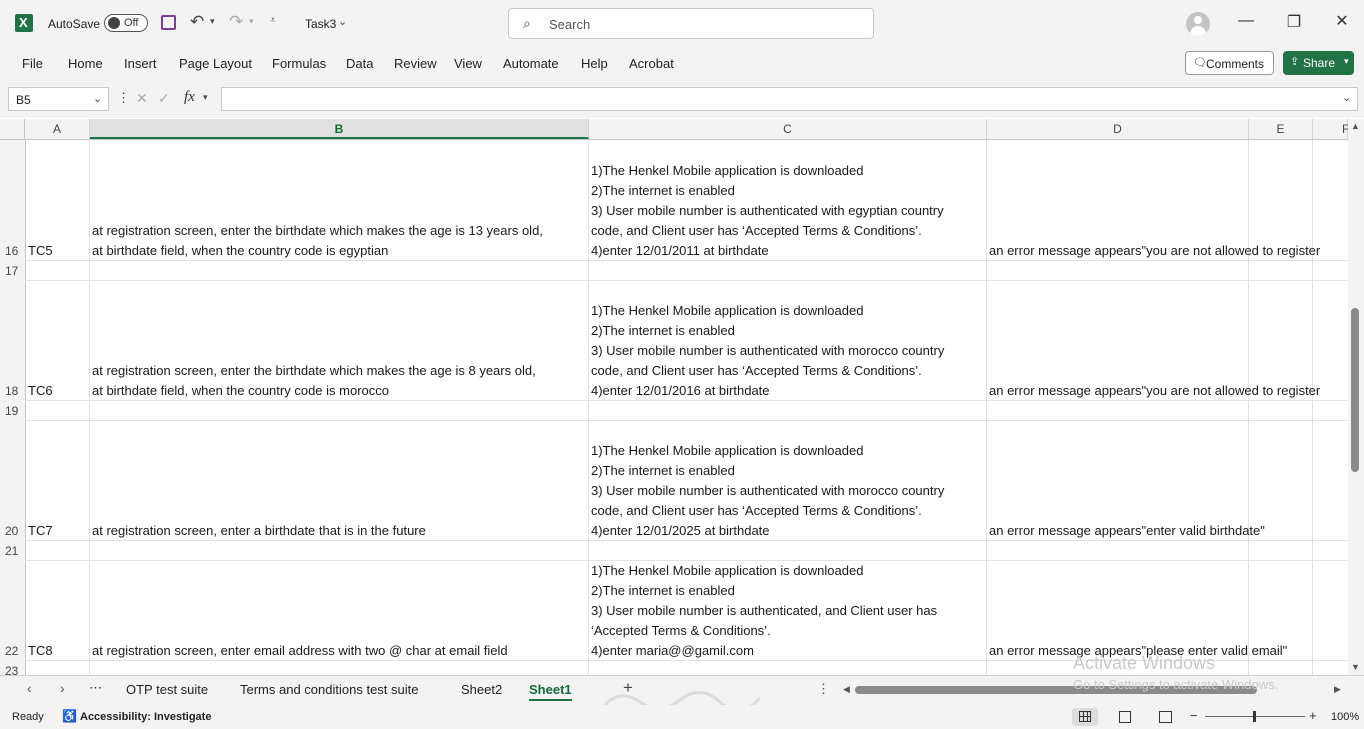 The image size is (1364, 729). I want to click on save-icon, so click(168, 22).